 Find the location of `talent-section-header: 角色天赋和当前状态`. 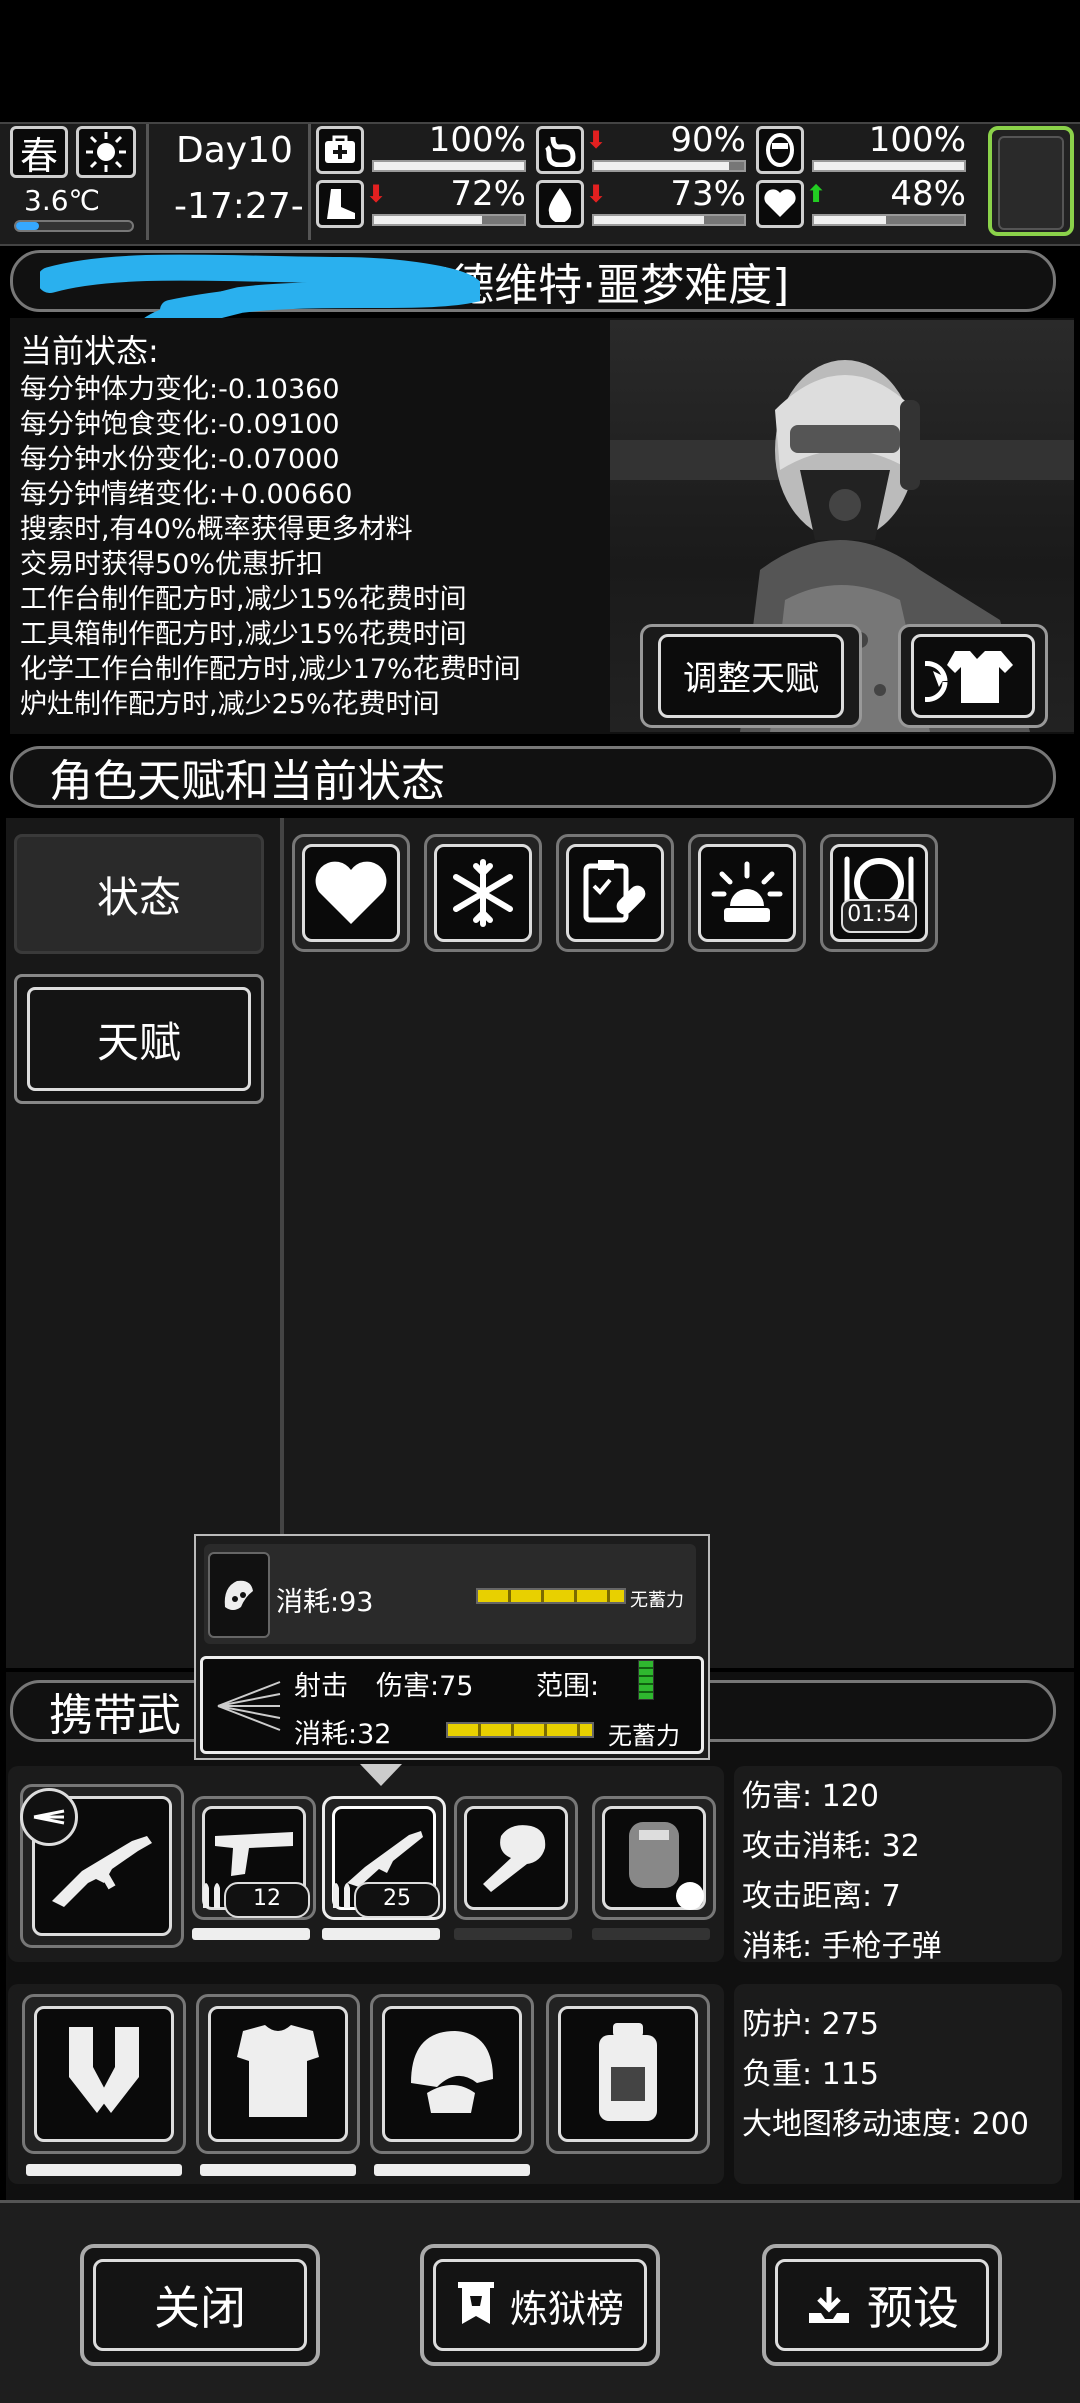

talent-section-header: 角色天赋和当前状态 is located at coordinates (533, 777).